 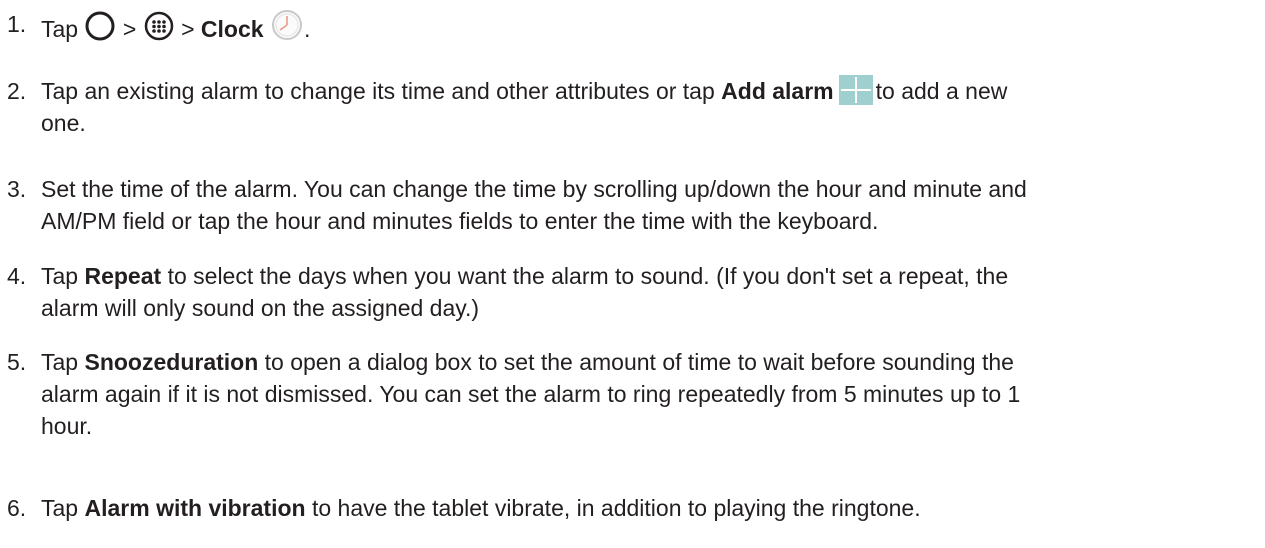 What do you see at coordinates (307, 29) in the screenshot?
I see `period: .` at bounding box center [307, 29].